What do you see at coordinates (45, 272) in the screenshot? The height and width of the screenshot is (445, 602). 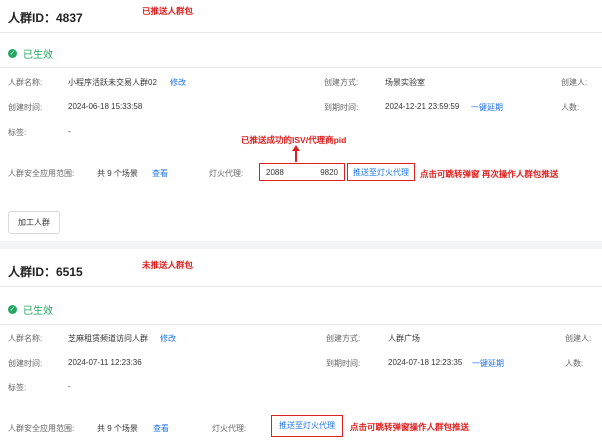 I see `crowd-id-title: 人群ID：6515` at bounding box center [45, 272].